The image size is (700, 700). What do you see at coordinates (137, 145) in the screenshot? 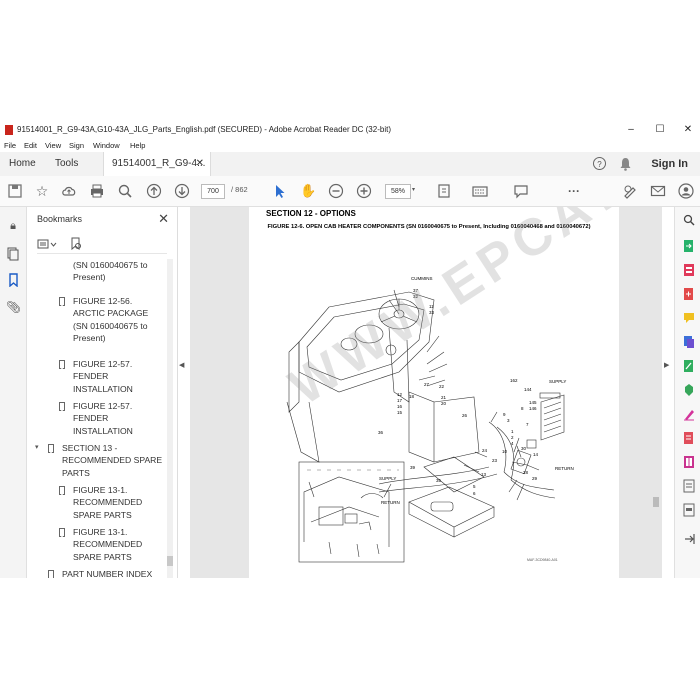
I see `menu-help: Help` at bounding box center [137, 145].